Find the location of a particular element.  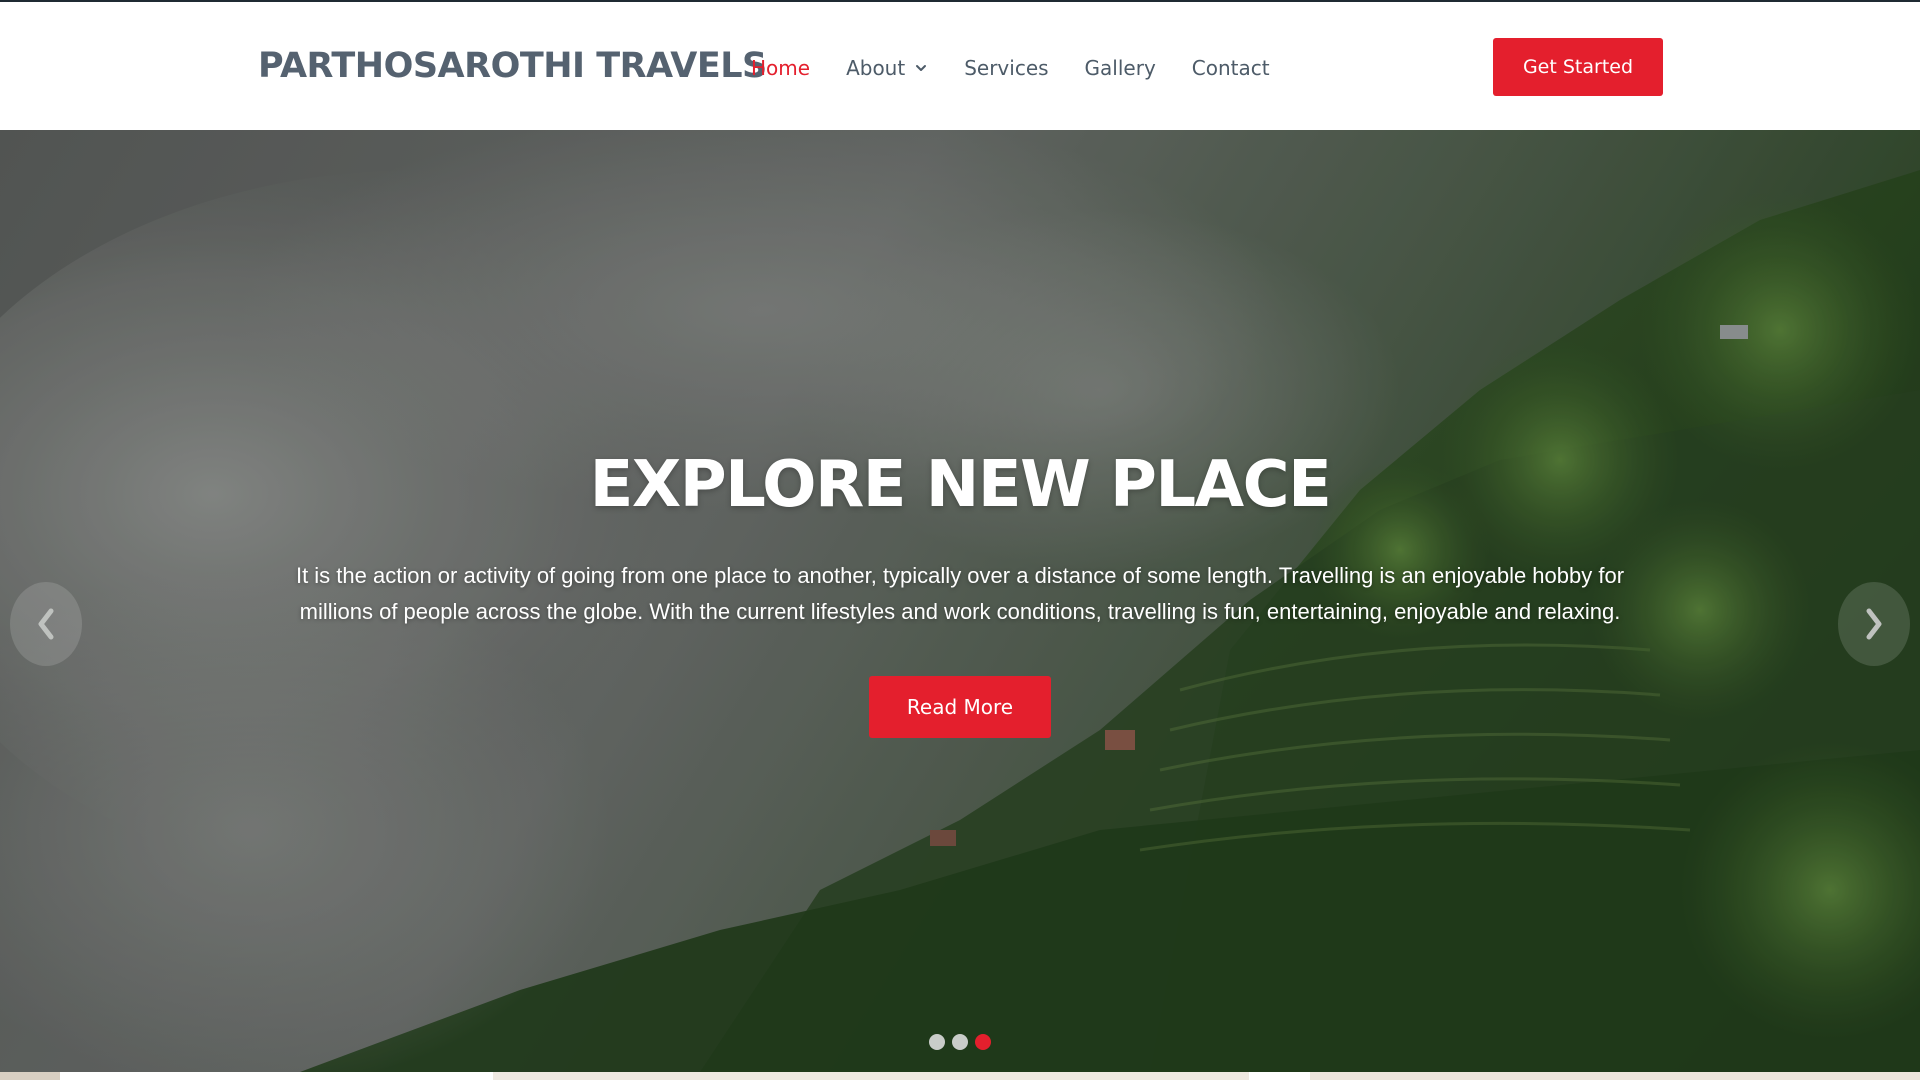

nav-contact-label: Contact is located at coordinates (1230, 68).